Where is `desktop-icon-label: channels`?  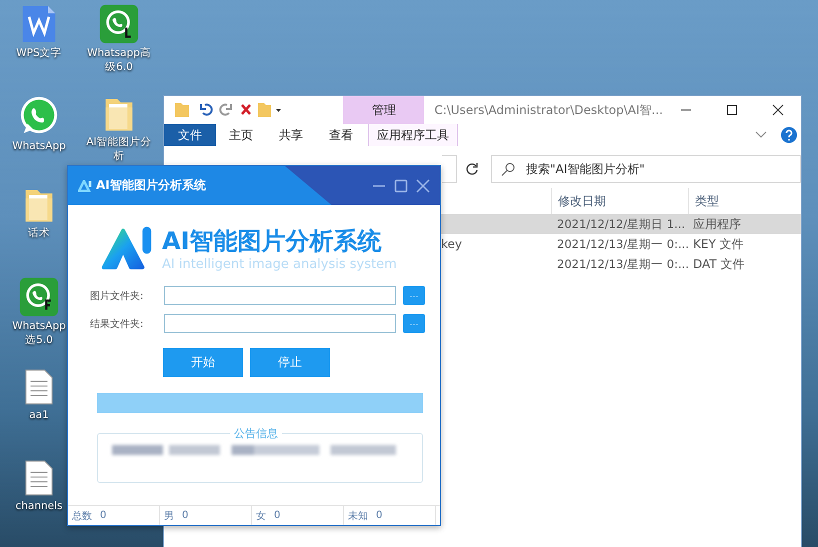
desktop-icon-label: channels is located at coordinates (39, 506).